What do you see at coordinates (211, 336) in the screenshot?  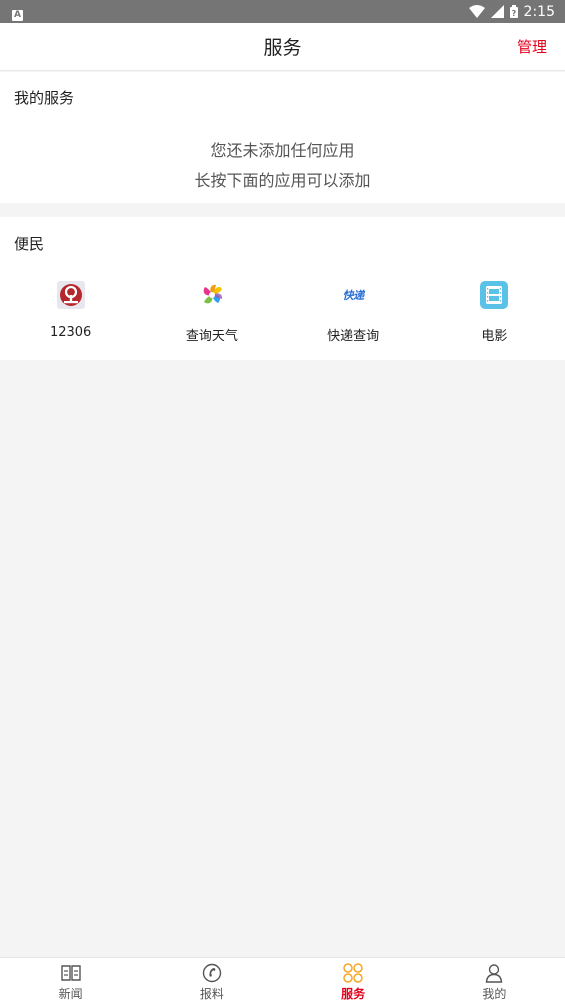 I see `app-label-weather: 查询天气` at bounding box center [211, 336].